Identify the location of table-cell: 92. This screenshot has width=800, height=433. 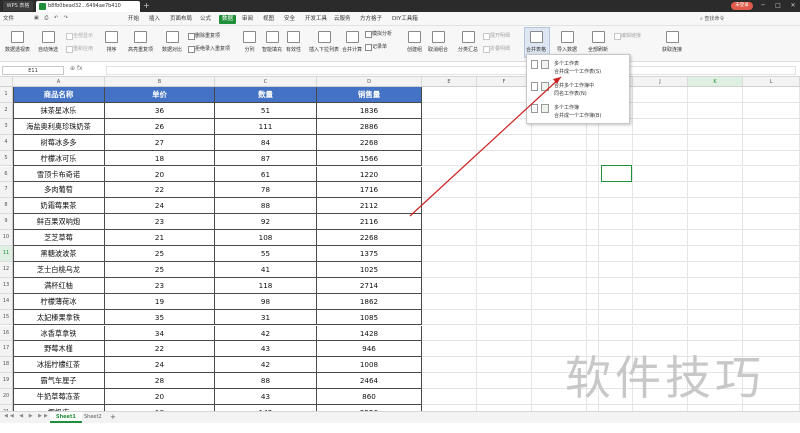
(266, 222).